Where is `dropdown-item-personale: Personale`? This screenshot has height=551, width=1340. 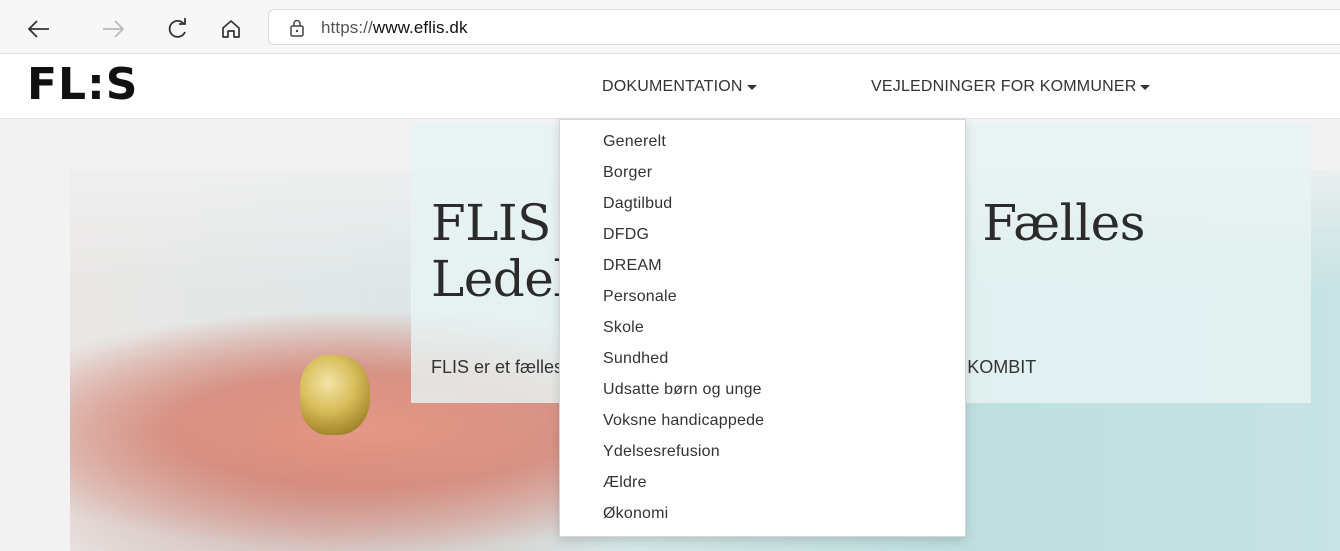
dropdown-item-personale: Personale is located at coordinates (762, 300).